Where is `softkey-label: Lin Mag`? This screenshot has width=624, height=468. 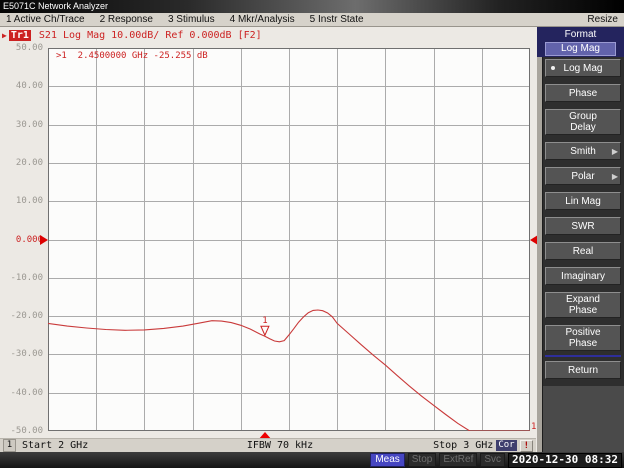 softkey-label: Lin Mag is located at coordinates (583, 201).